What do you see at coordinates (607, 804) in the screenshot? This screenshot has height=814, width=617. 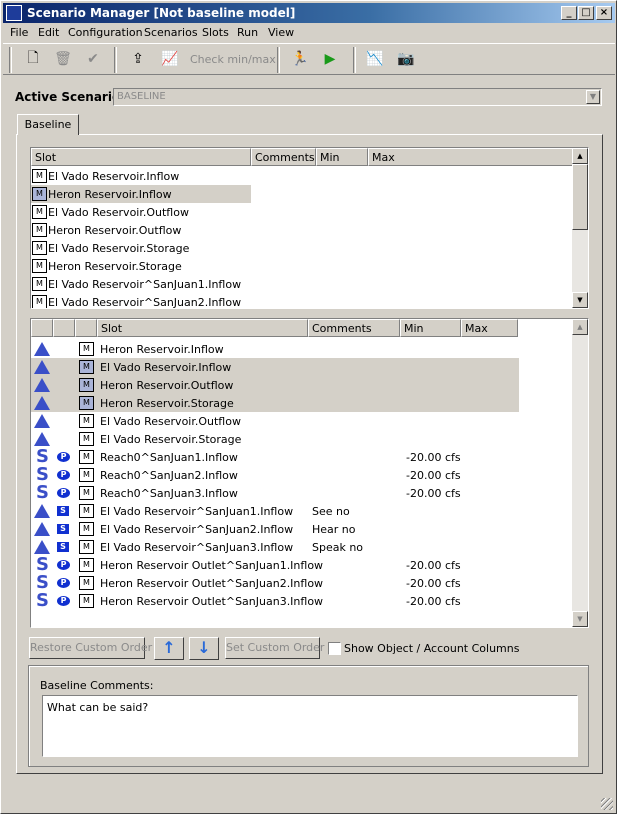 I see `resize-grip-icon` at bounding box center [607, 804].